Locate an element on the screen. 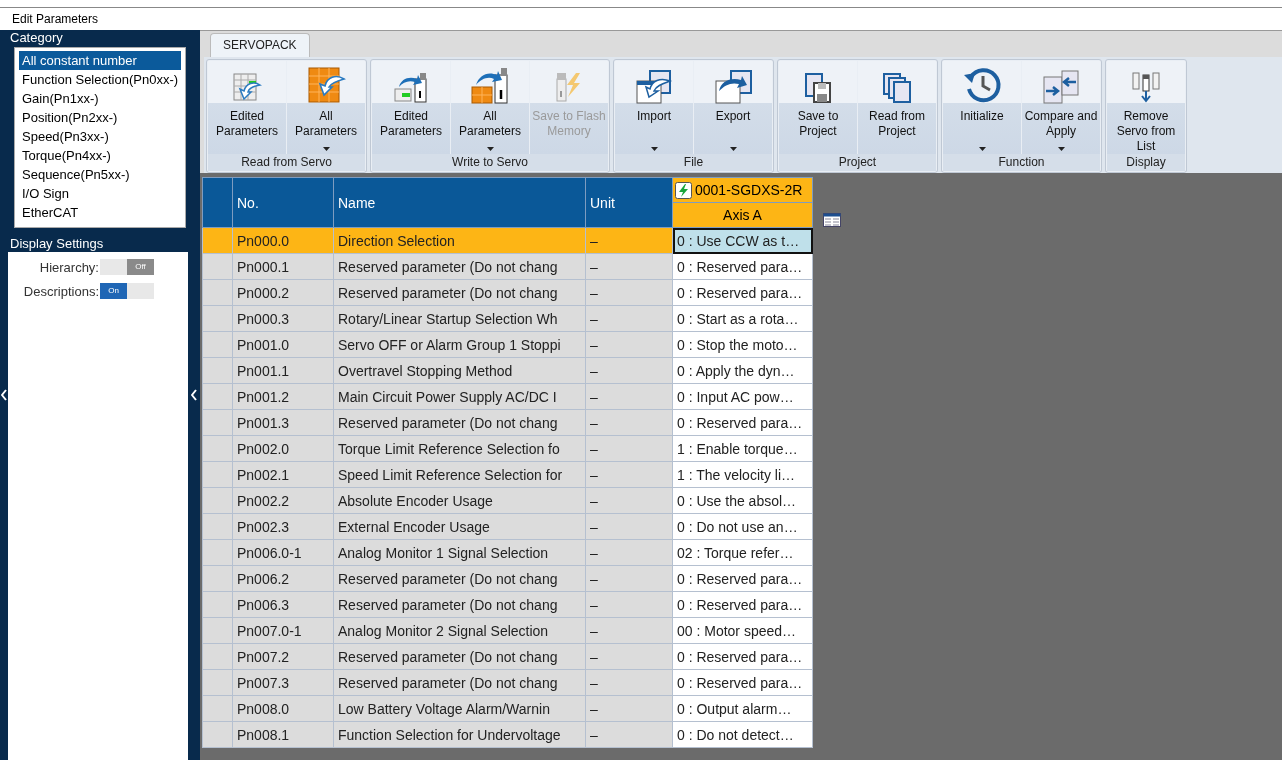 The image size is (1282, 760). history-icon is located at coordinates (982, 85).